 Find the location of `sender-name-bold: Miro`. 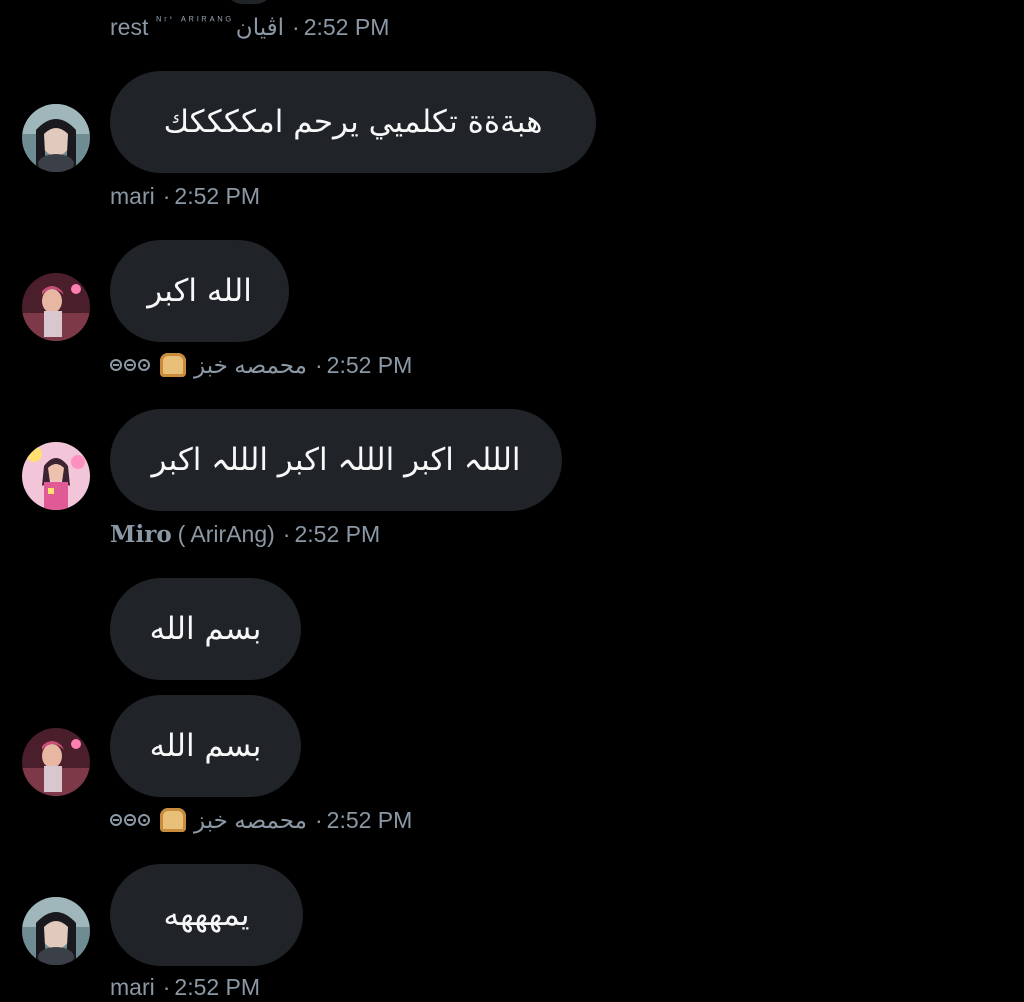

sender-name-bold: Miro is located at coordinates (141, 534).